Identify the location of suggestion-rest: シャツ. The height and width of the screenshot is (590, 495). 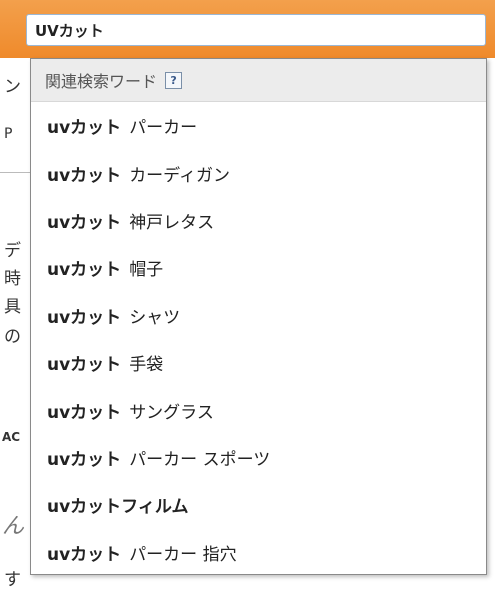
(155, 317).